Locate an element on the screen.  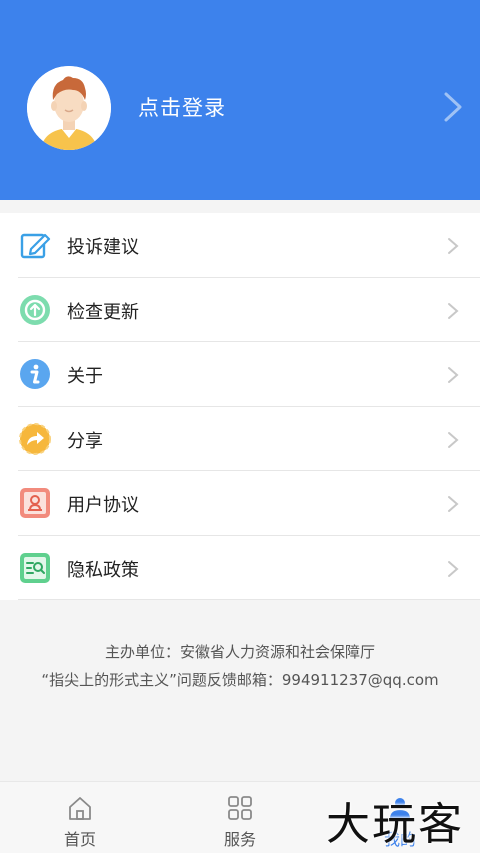
avatar-icon is located at coordinates (69, 108).